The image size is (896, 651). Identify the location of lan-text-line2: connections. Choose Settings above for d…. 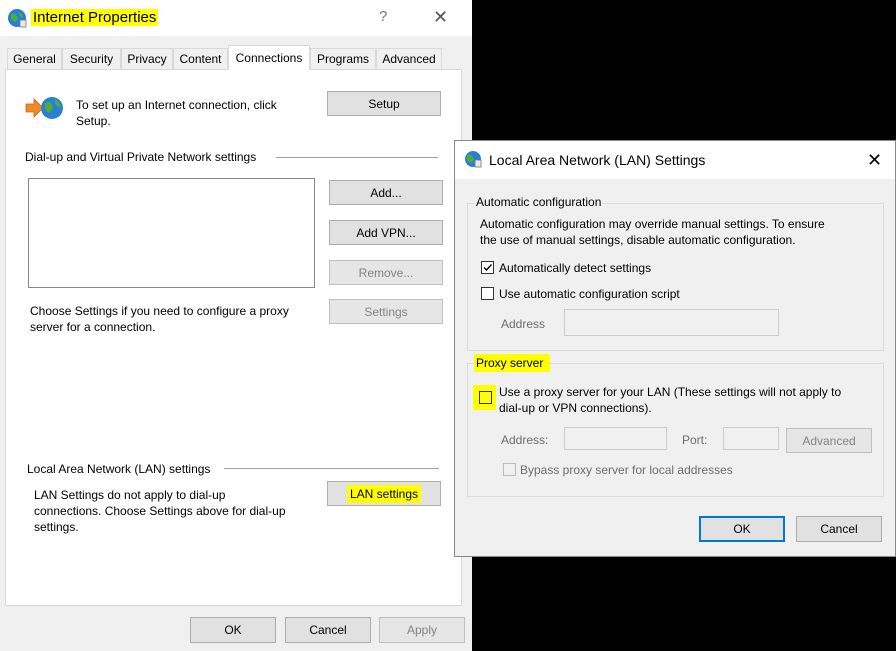
(160, 511).